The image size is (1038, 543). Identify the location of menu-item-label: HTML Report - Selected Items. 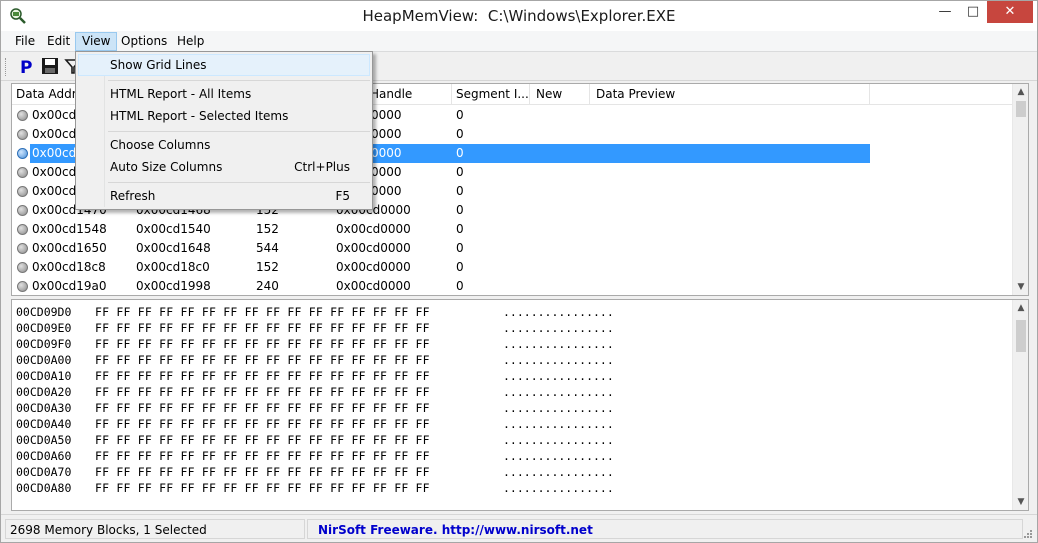
(199, 116).